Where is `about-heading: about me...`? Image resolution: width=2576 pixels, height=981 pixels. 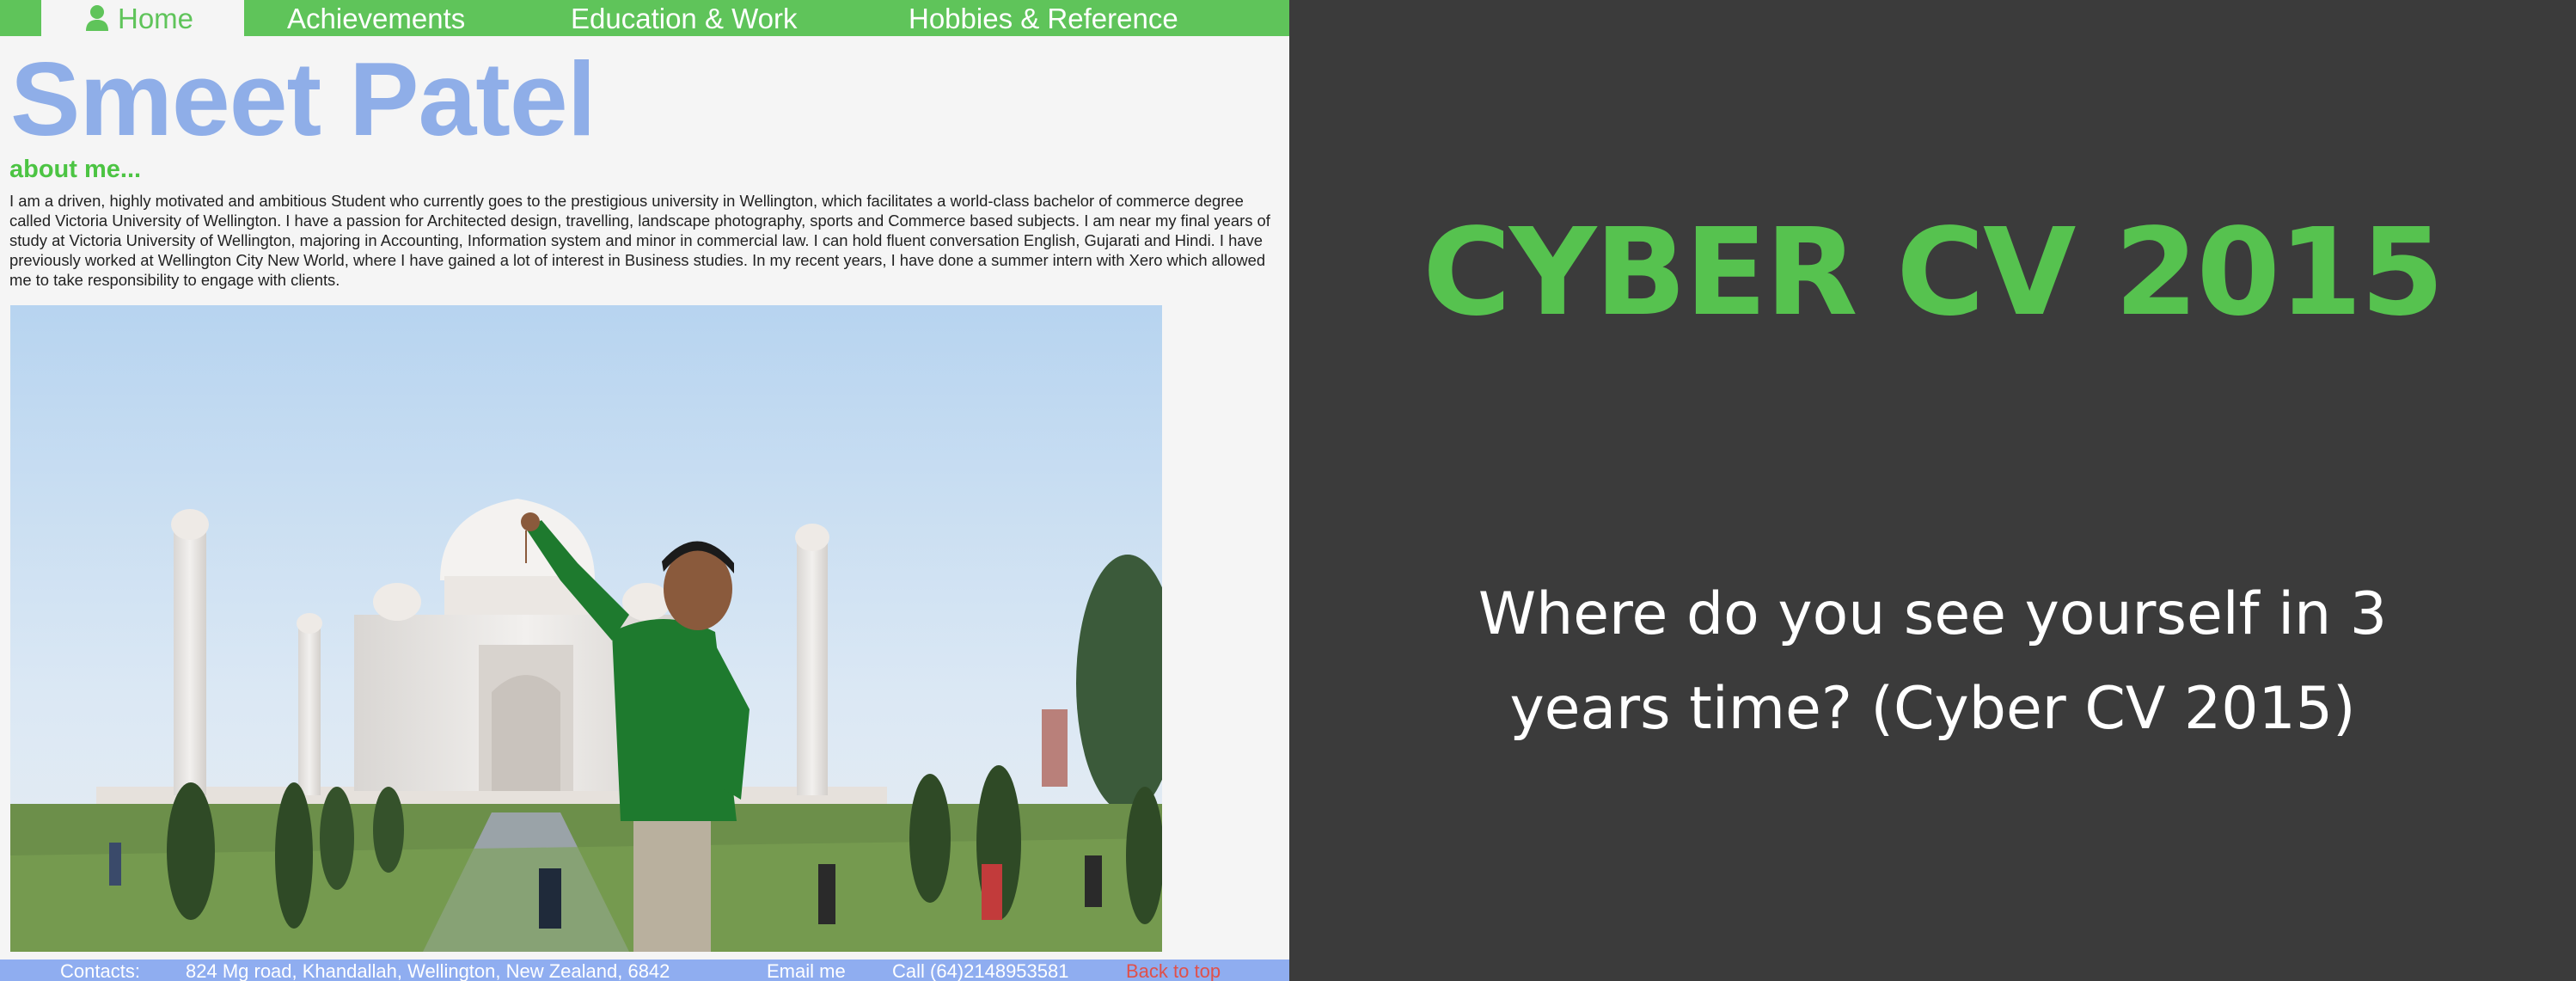
about-heading: about me... is located at coordinates (75, 169).